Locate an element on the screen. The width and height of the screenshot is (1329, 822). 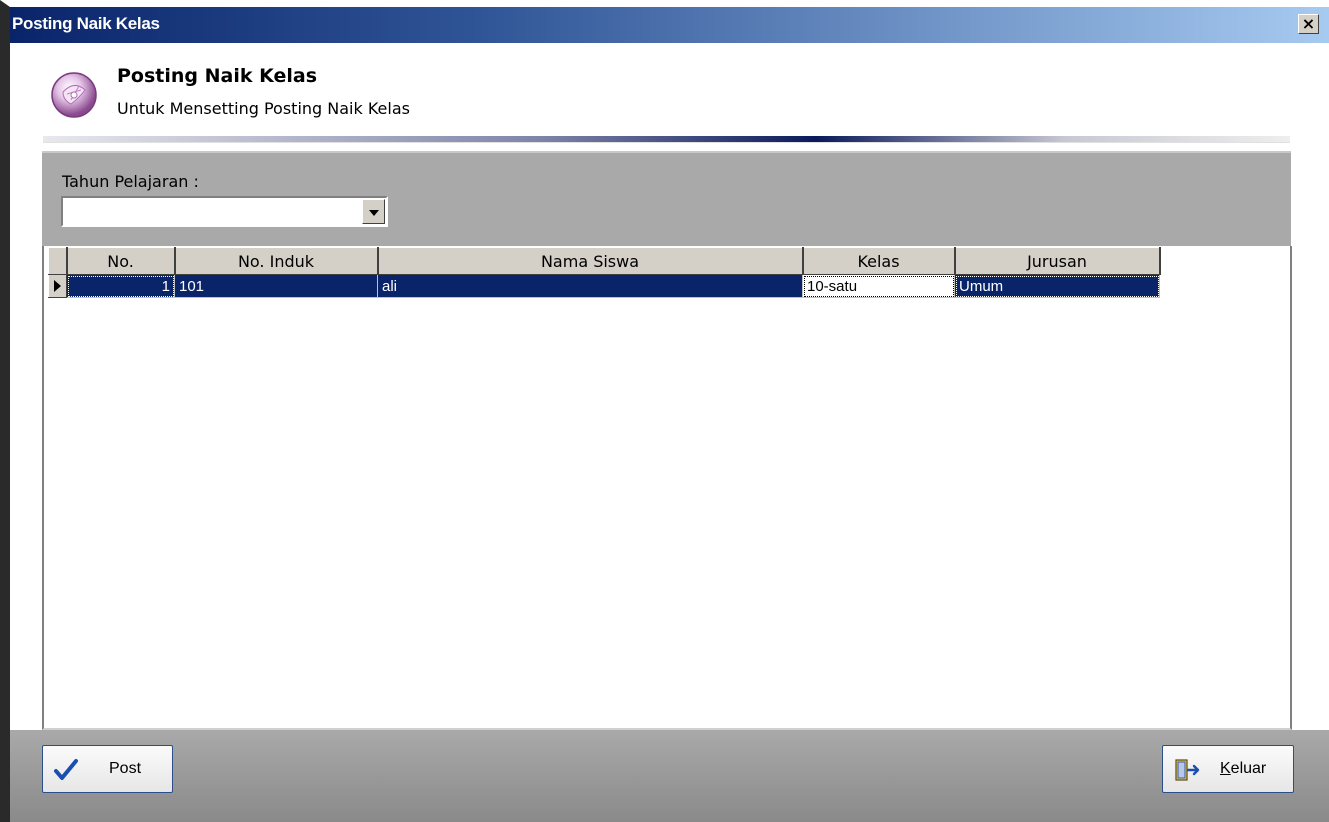
cell-no-induk: 101 is located at coordinates (276, 286).